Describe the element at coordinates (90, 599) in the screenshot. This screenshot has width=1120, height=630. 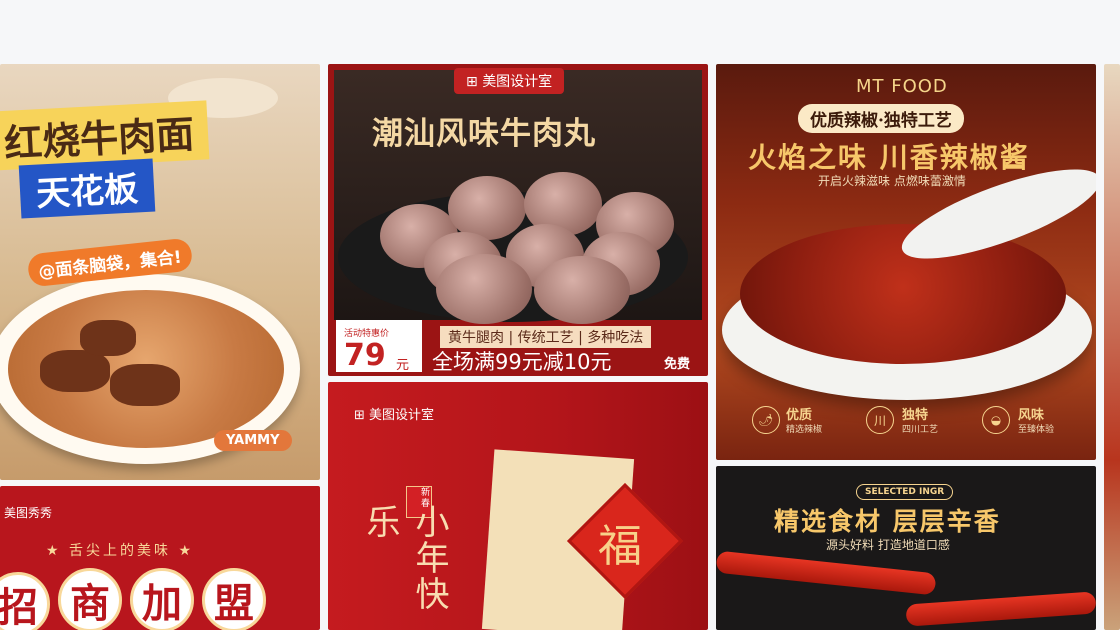
I see `title-char: 商` at that location.